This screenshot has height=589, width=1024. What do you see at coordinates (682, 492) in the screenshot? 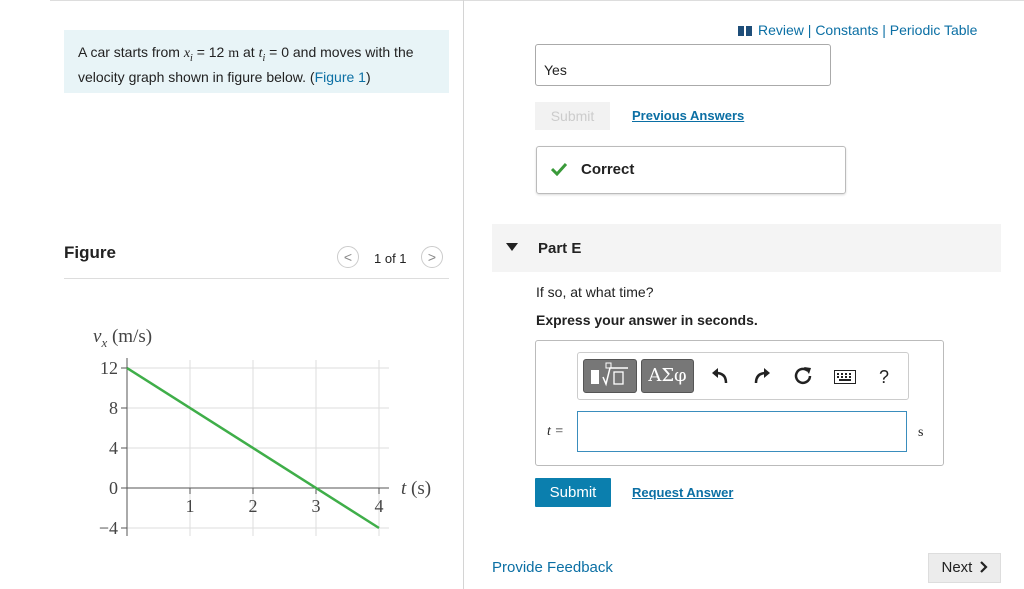
I see `request-answer-link: Request Answer` at bounding box center [682, 492].